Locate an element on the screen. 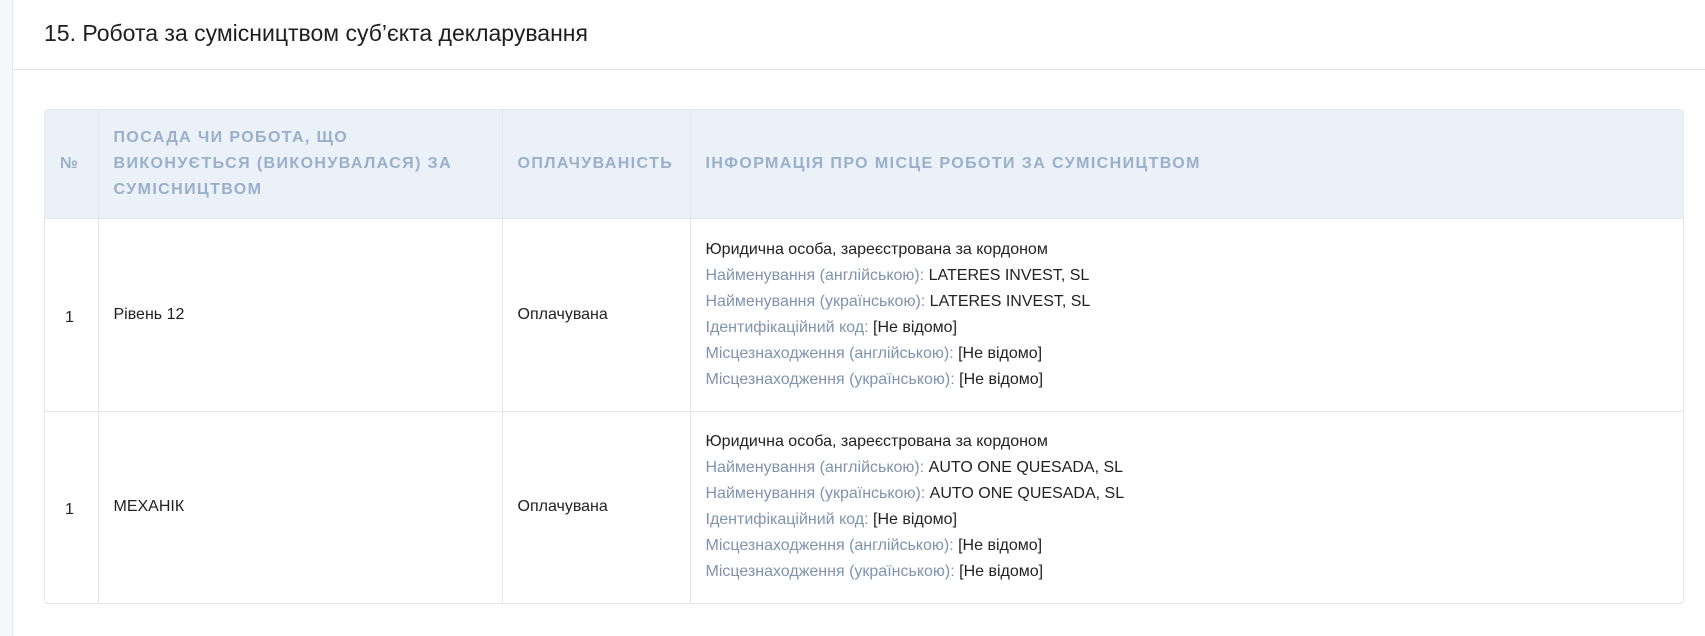 The width and height of the screenshot is (1705, 636). name-en-value: AUTO ONE QUESADA, SL is located at coordinates (1026, 468).